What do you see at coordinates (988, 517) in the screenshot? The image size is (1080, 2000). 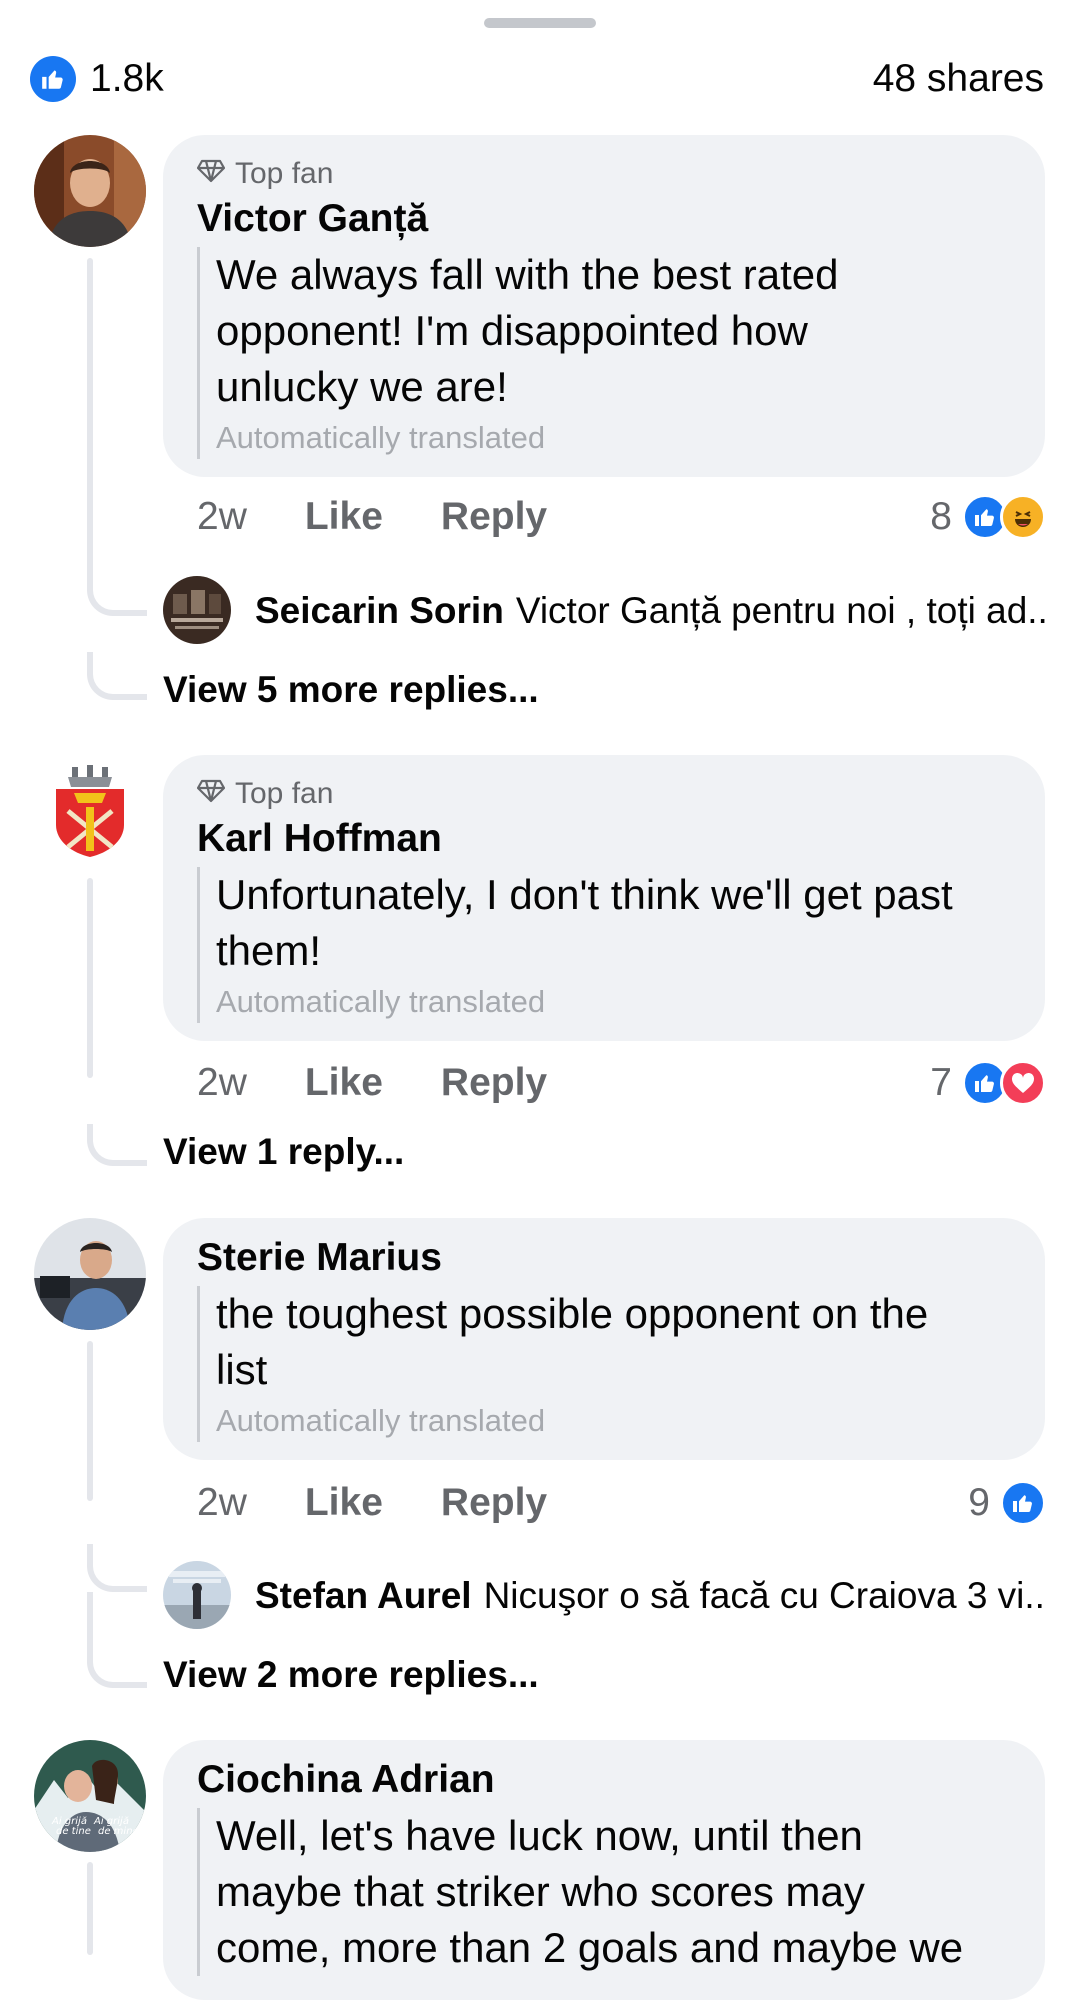 I see `comment-reactions: 8` at bounding box center [988, 517].